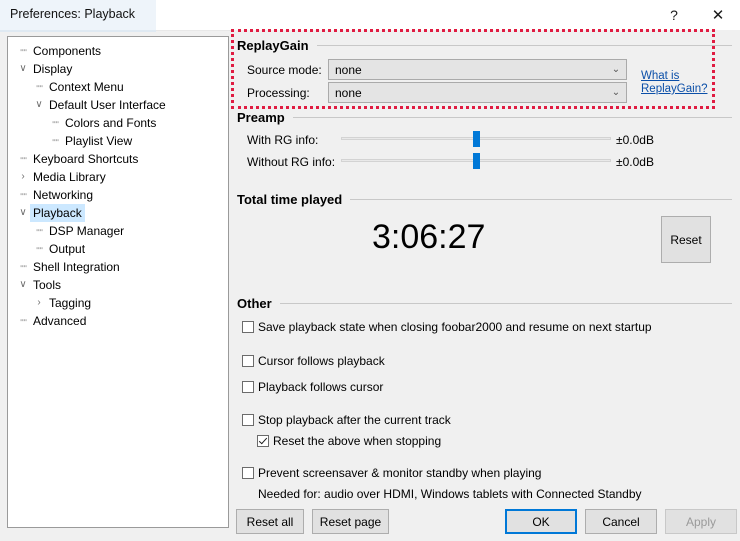  Describe the element at coordinates (291, 162) in the screenshot. I see `without-rg-info-label: Without RG info:` at that location.